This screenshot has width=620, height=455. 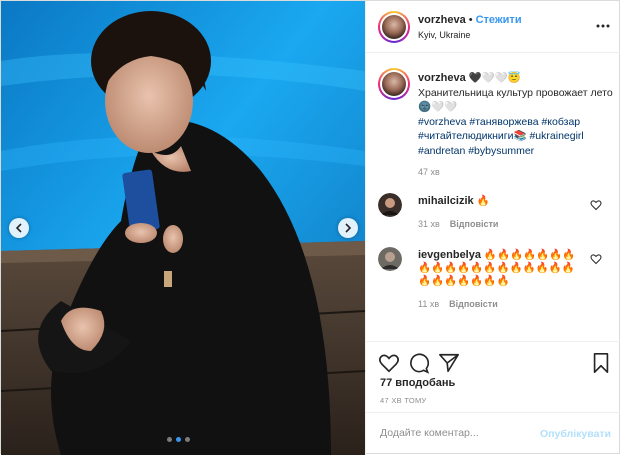 What do you see at coordinates (455, 433) in the screenshot?
I see `comment-input` at bounding box center [455, 433].